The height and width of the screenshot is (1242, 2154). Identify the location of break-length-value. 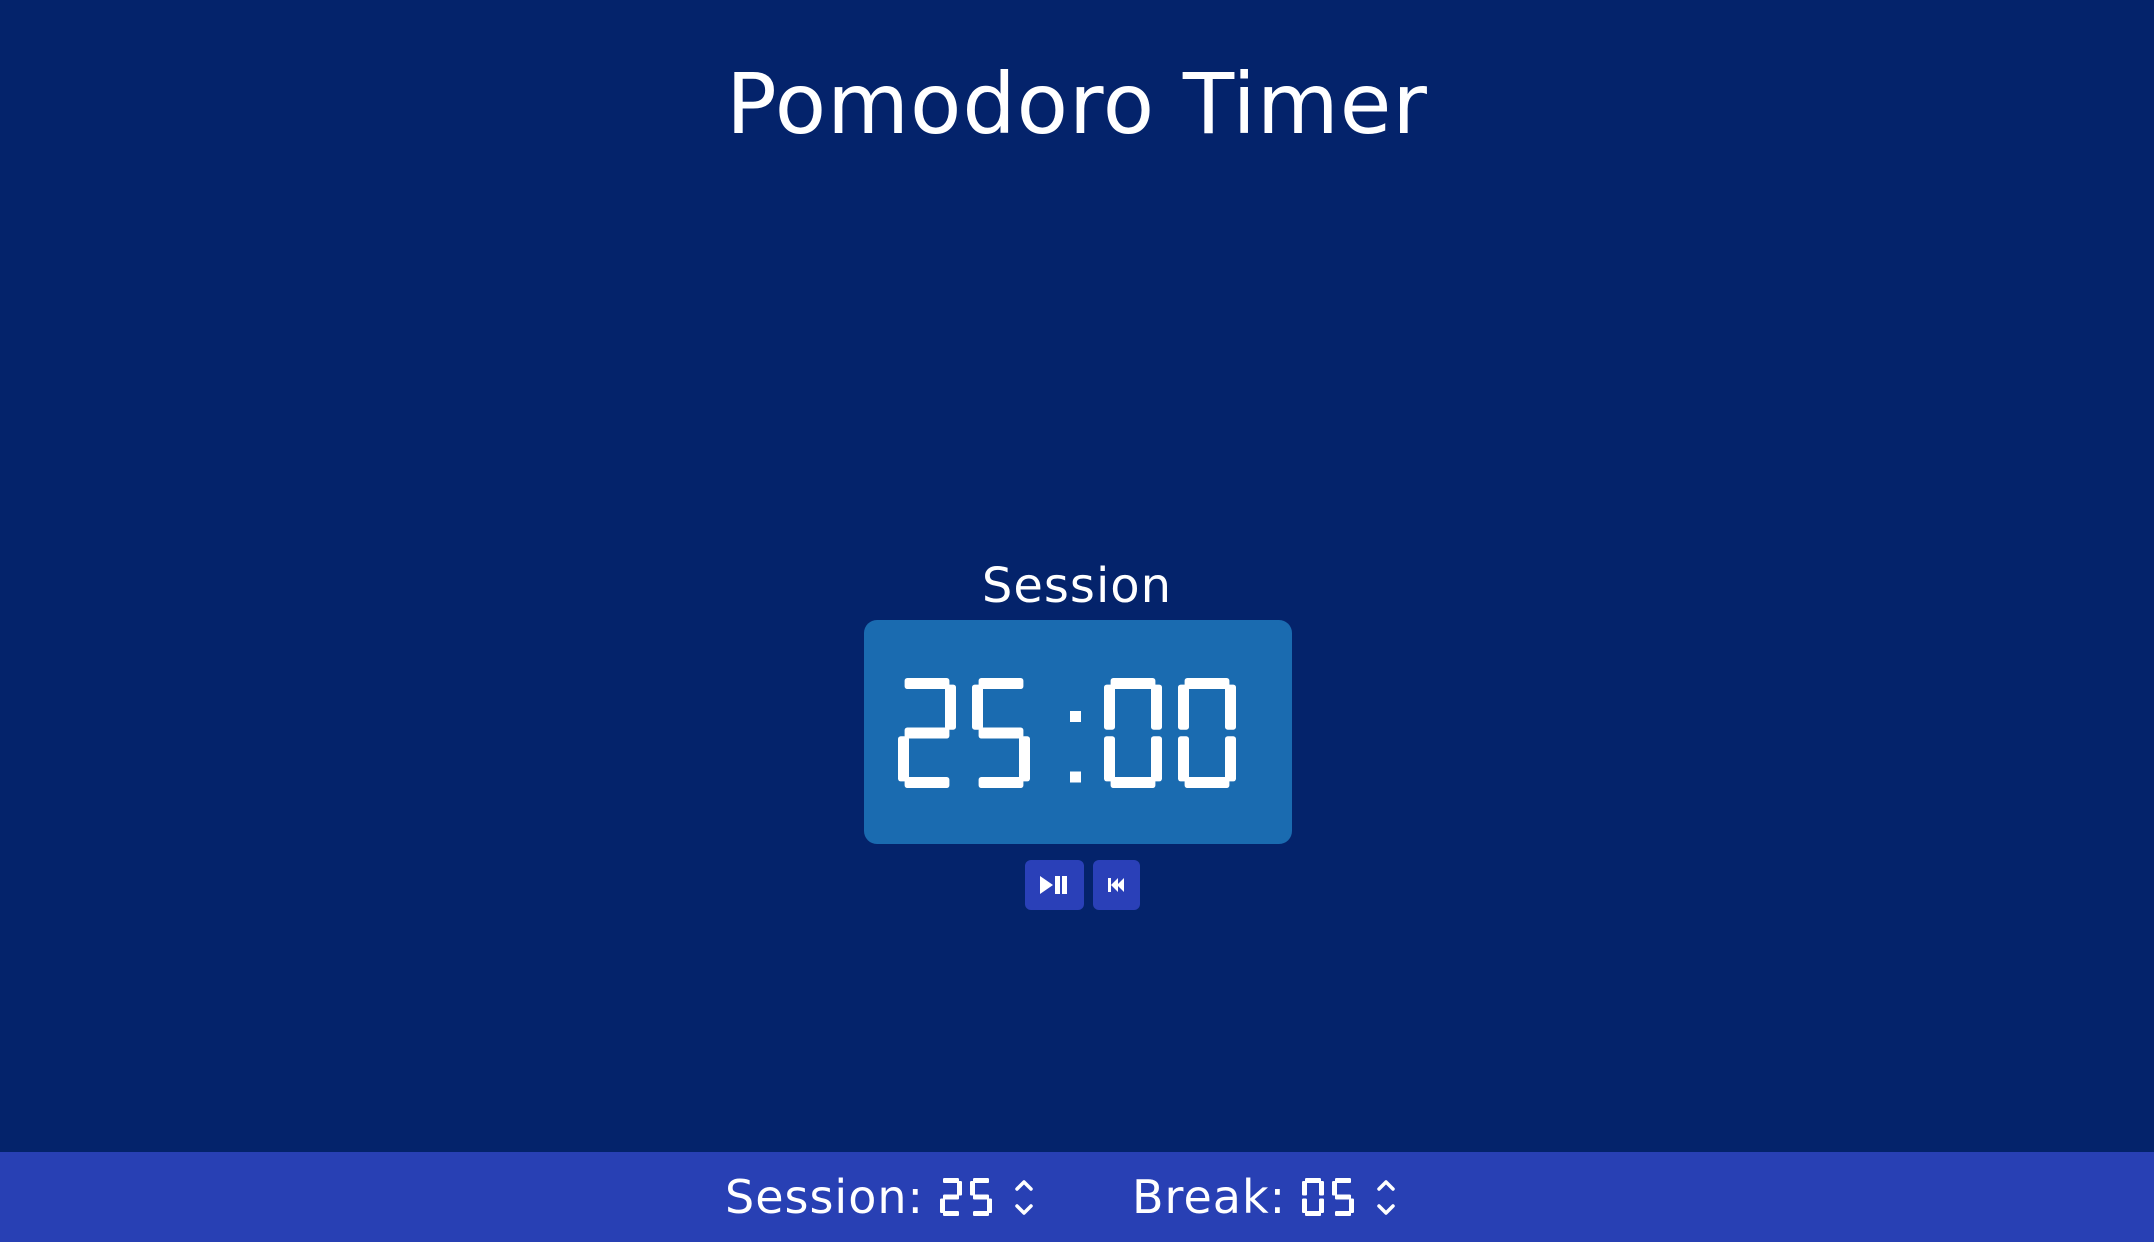
(1328, 1197).